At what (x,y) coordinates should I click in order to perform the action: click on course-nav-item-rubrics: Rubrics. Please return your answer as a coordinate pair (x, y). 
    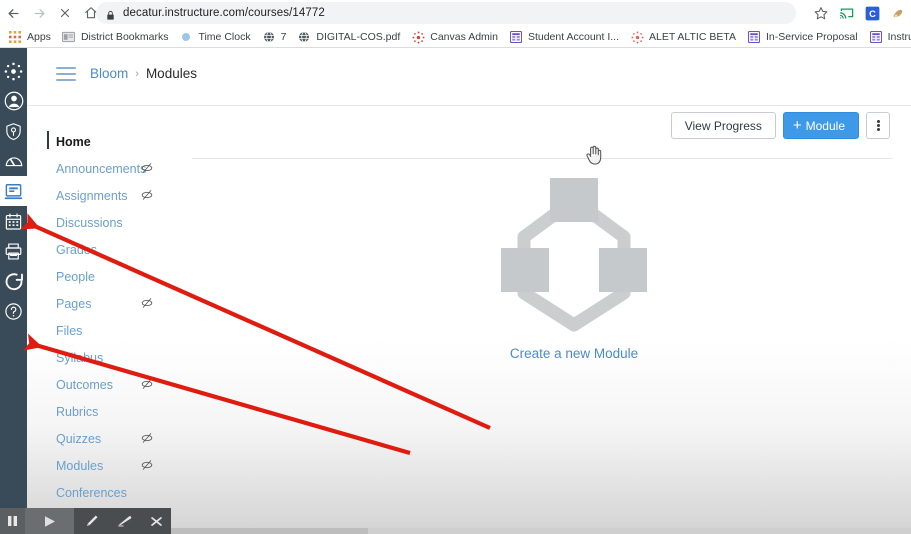
    Looking at the image, I should click on (107, 411).